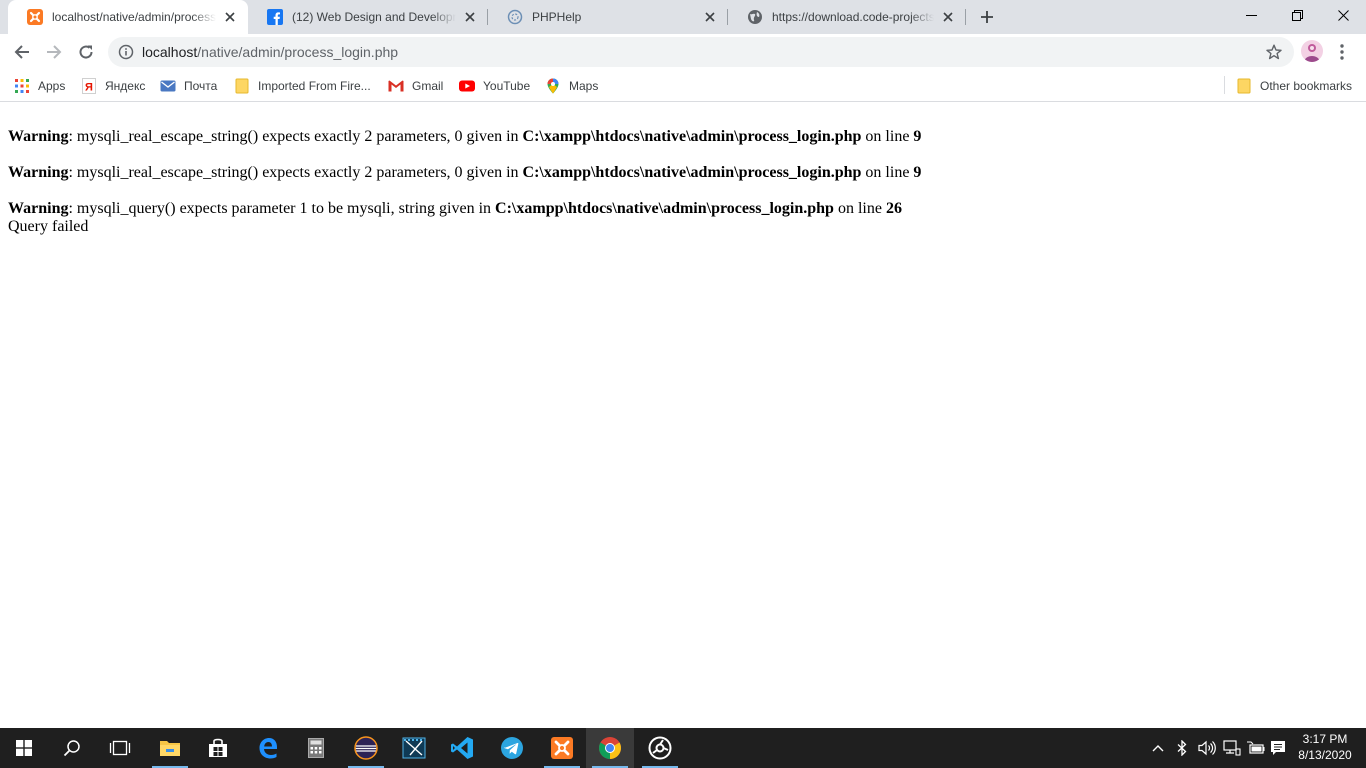 The width and height of the screenshot is (1366, 768). I want to click on store-icon, so click(218, 747).